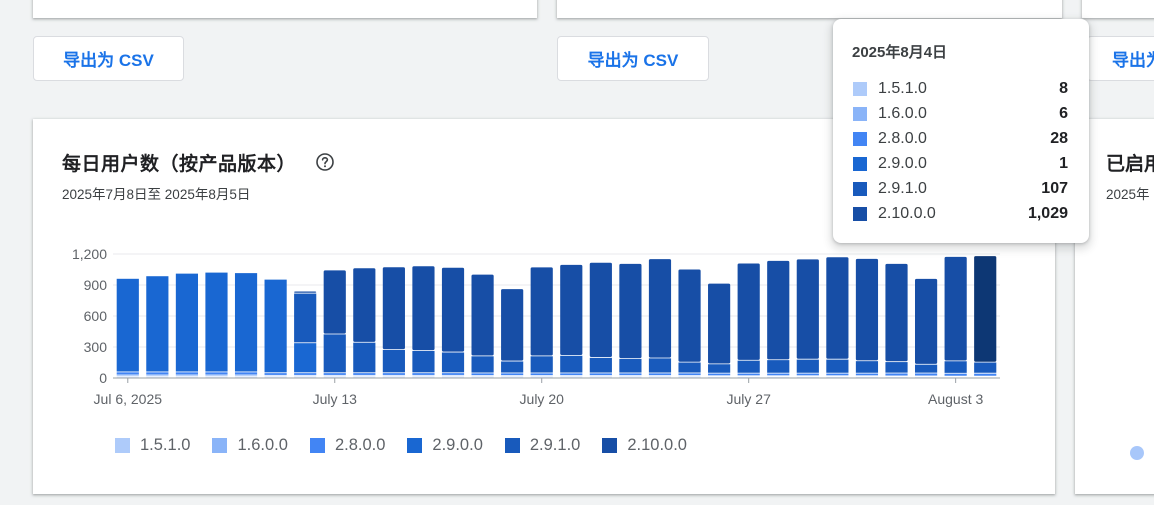 The width and height of the screenshot is (1154, 505). What do you see at coordinates (960, 163) in the screenshot?
I see `tooltip-row: 2.9.0.0 1` at bounding box center [960, 163].